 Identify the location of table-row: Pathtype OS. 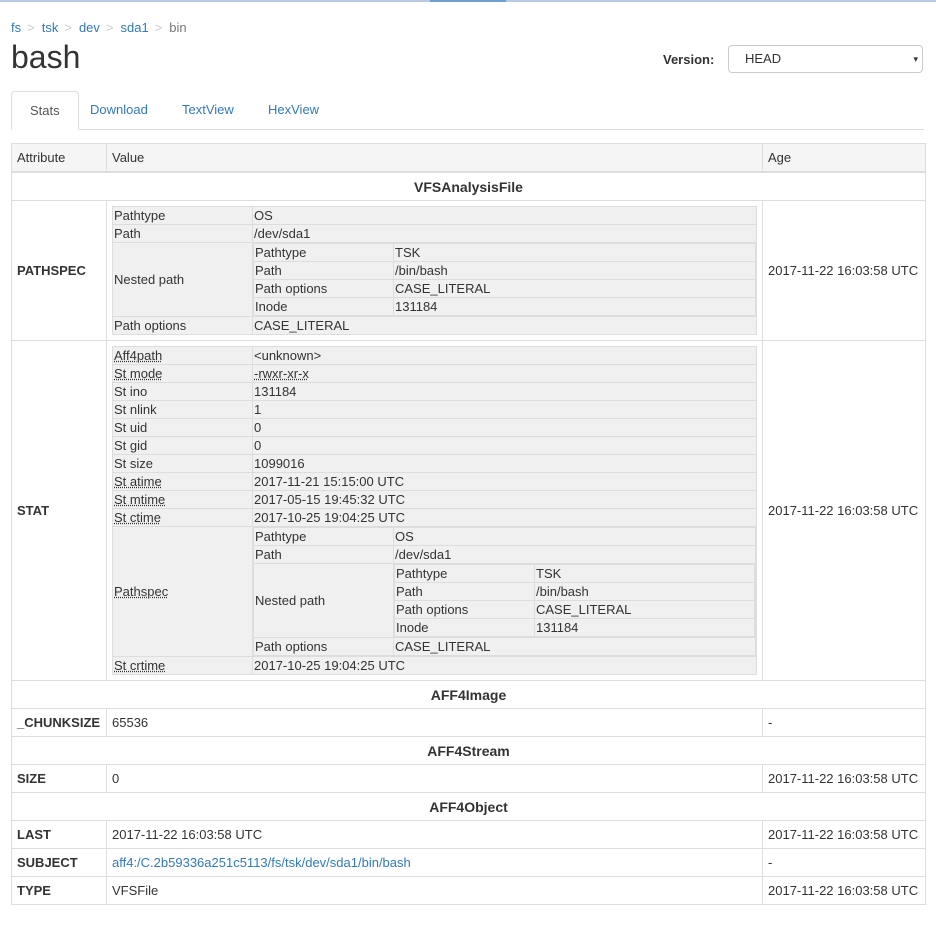
(434, 215).